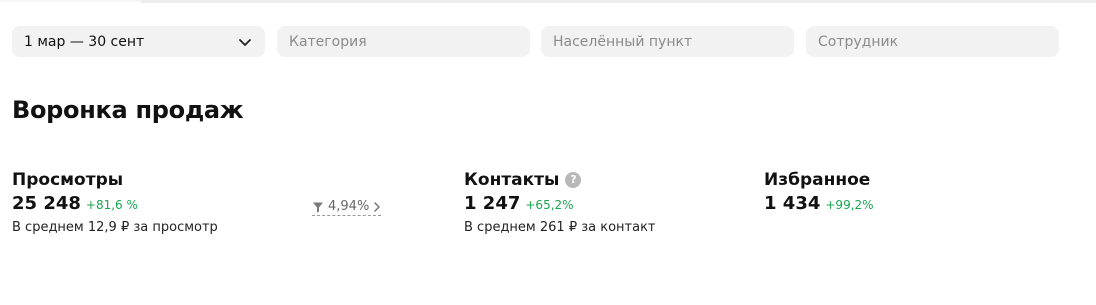 This screenshot has height=305, width=1096. Describe the element at coordinates (623, 41) in the screenshot. I see `locality-placeholder: Населённый пункт` at that location.